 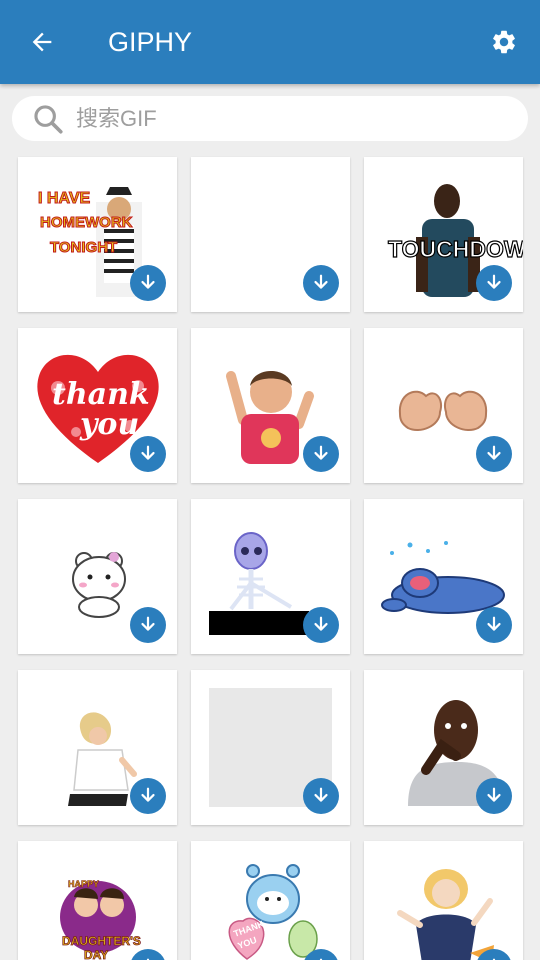 I want to click on girl-cheering-sticker, so click(x=443, y=900).